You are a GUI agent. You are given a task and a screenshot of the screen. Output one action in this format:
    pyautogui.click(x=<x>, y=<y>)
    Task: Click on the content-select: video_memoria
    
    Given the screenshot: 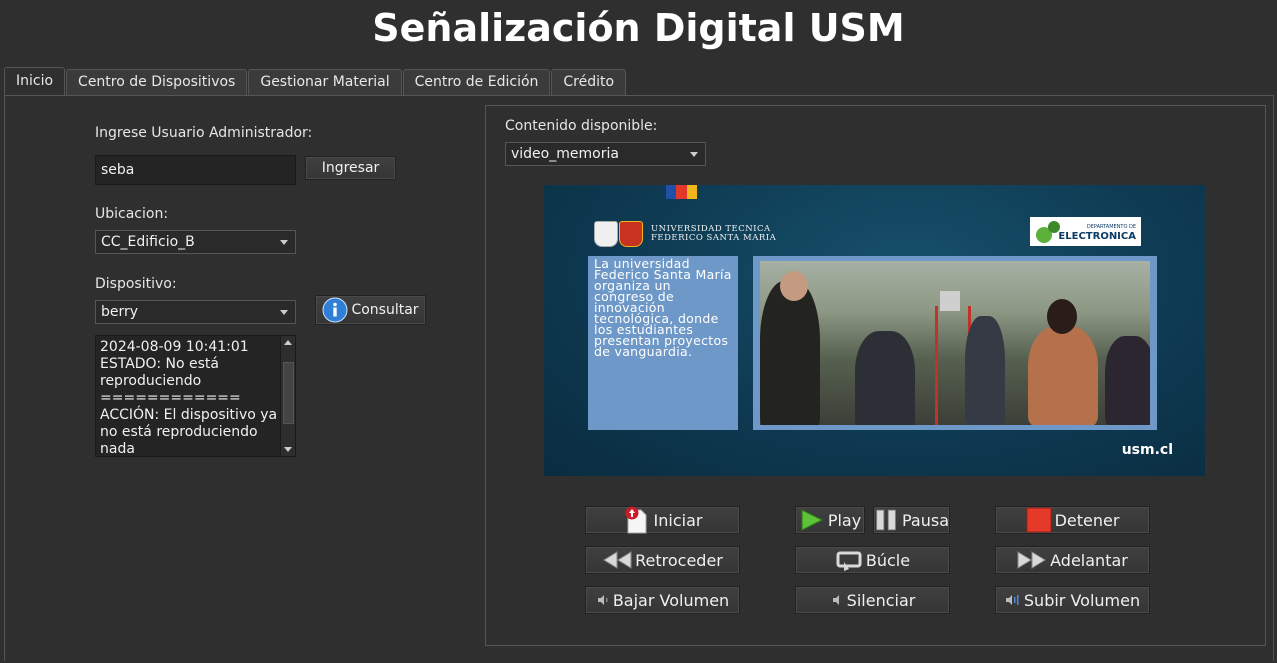 What is the action you would take?
    pyautogui.click(x=605, y=154)
    